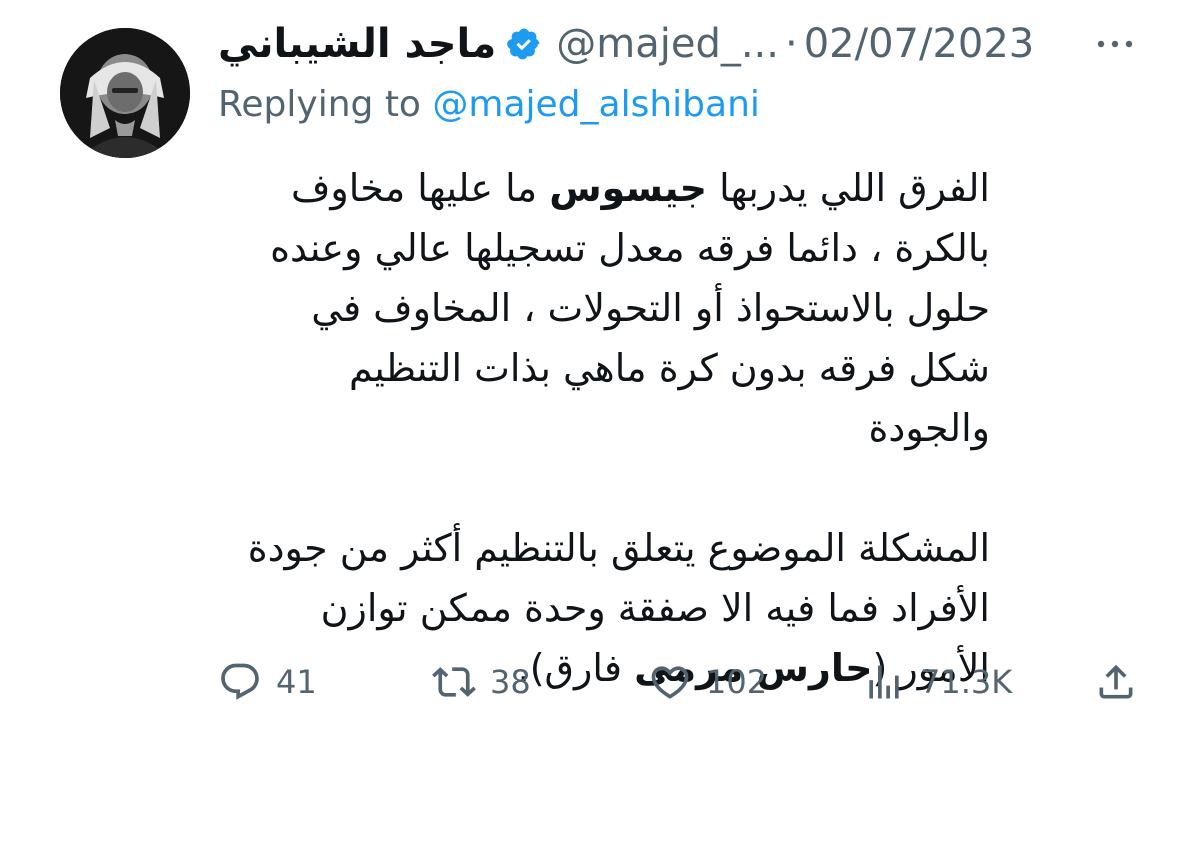 The height and width of the screenshot is (841, 1200). I want to click on p1-bold-name: جيسوس, so click(628, 188).